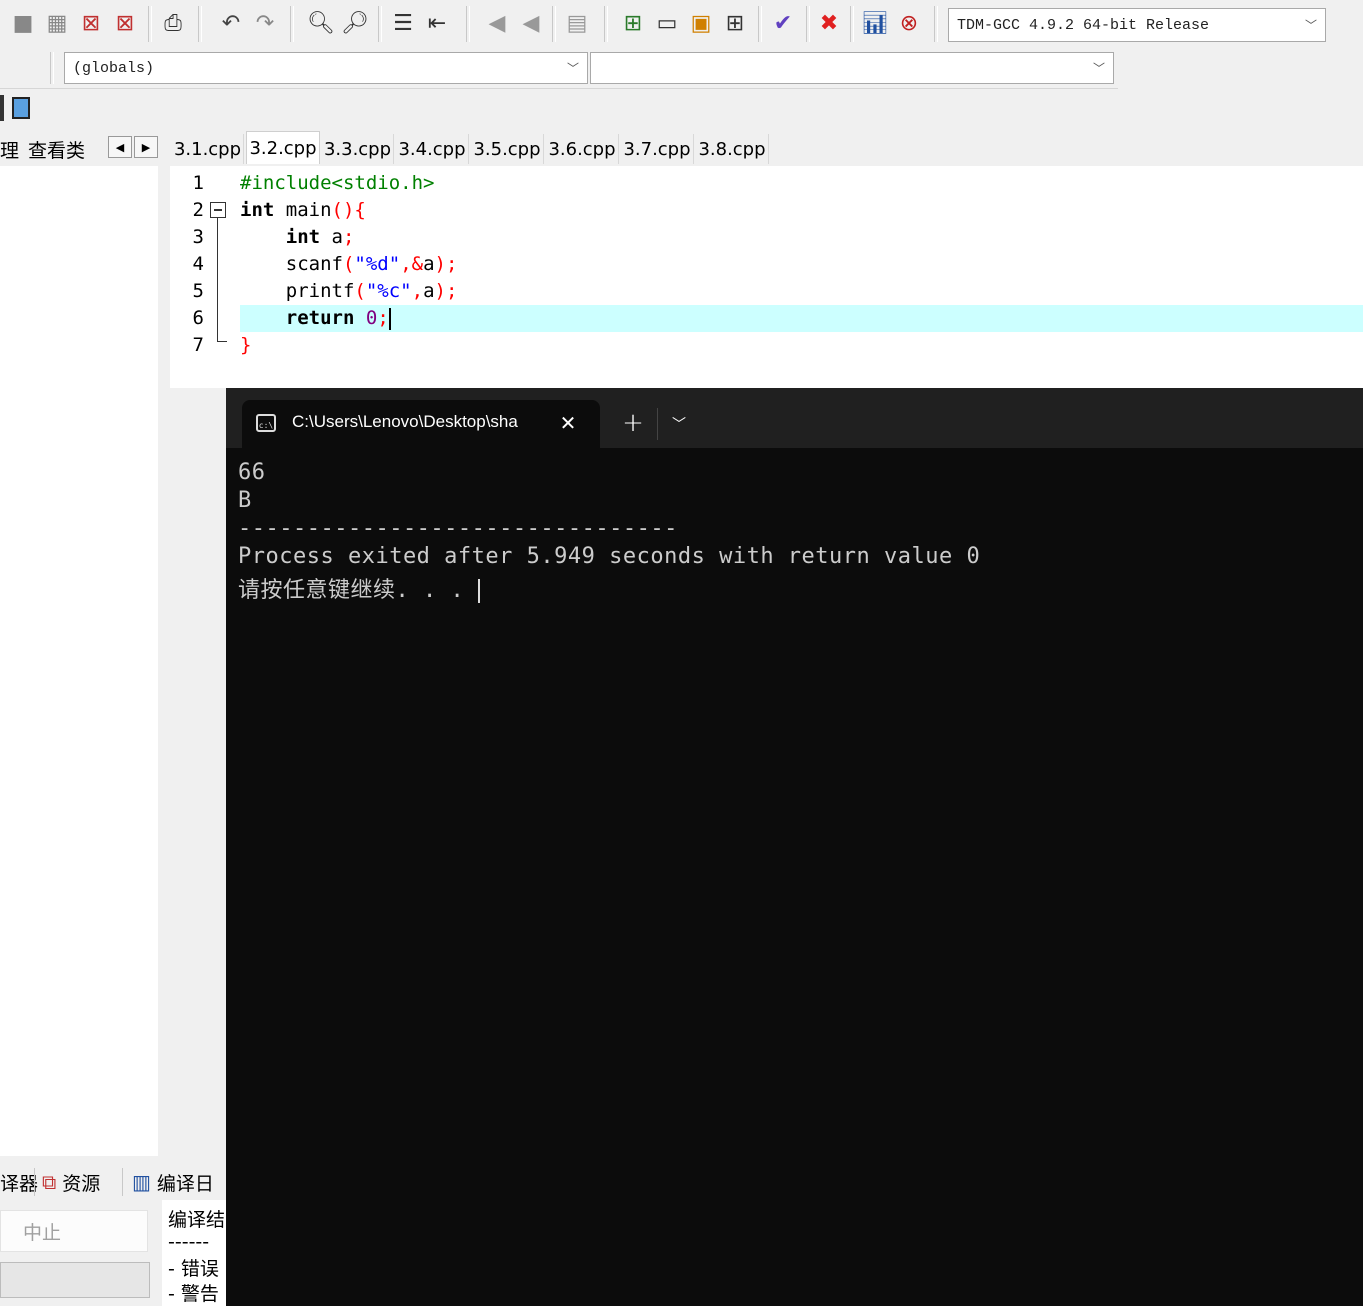 The image size is (1363, 1306). I want to click on tab-scroll-left-button: ◀, so click(120, 147).